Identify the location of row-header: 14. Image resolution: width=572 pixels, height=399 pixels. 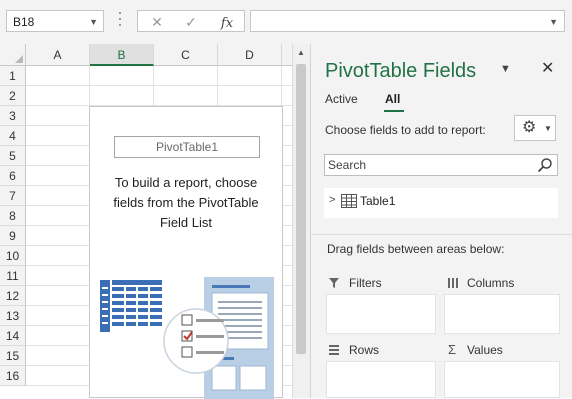
(13, 336).